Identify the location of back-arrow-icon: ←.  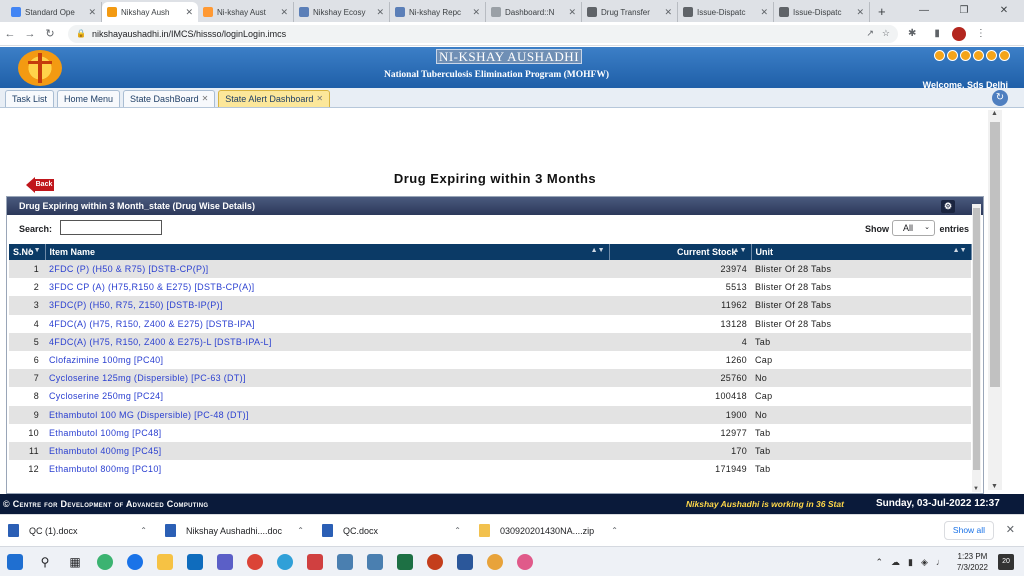
(10, 34).